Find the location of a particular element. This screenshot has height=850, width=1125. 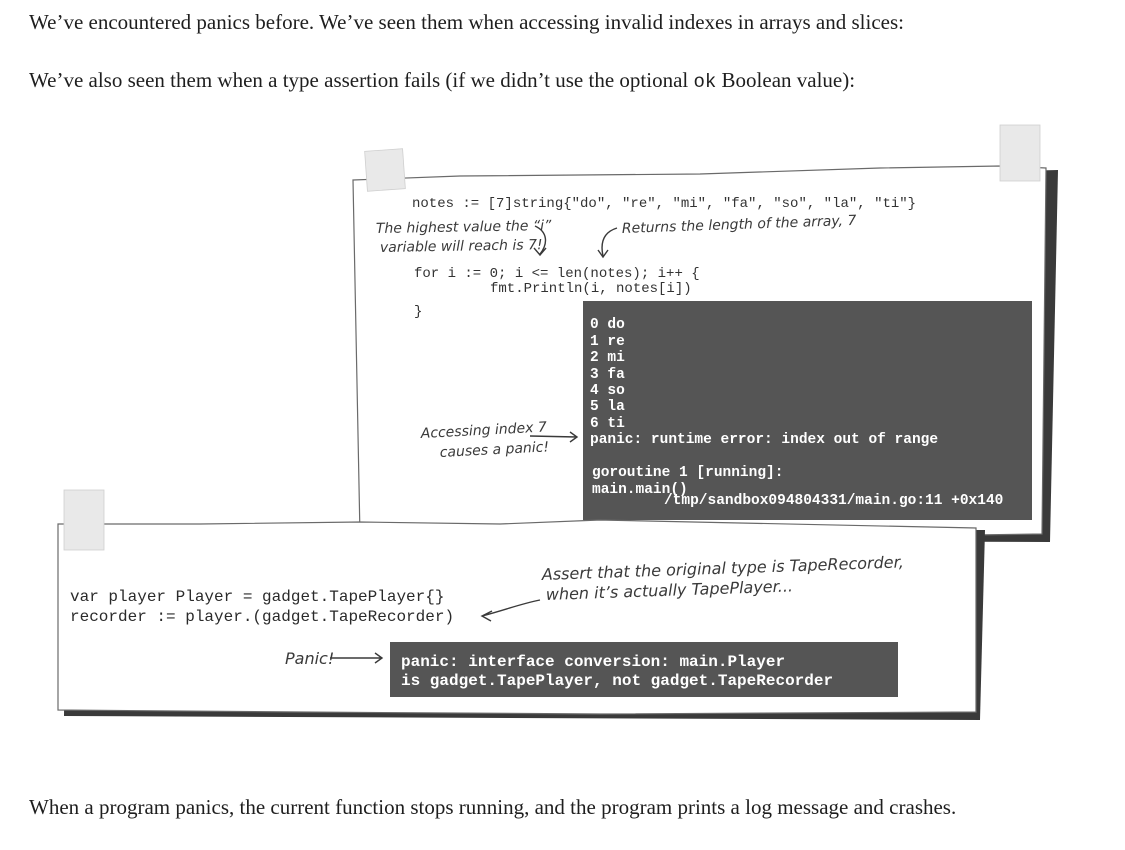

output-line: 5 la is located at coordinates (607, 407).